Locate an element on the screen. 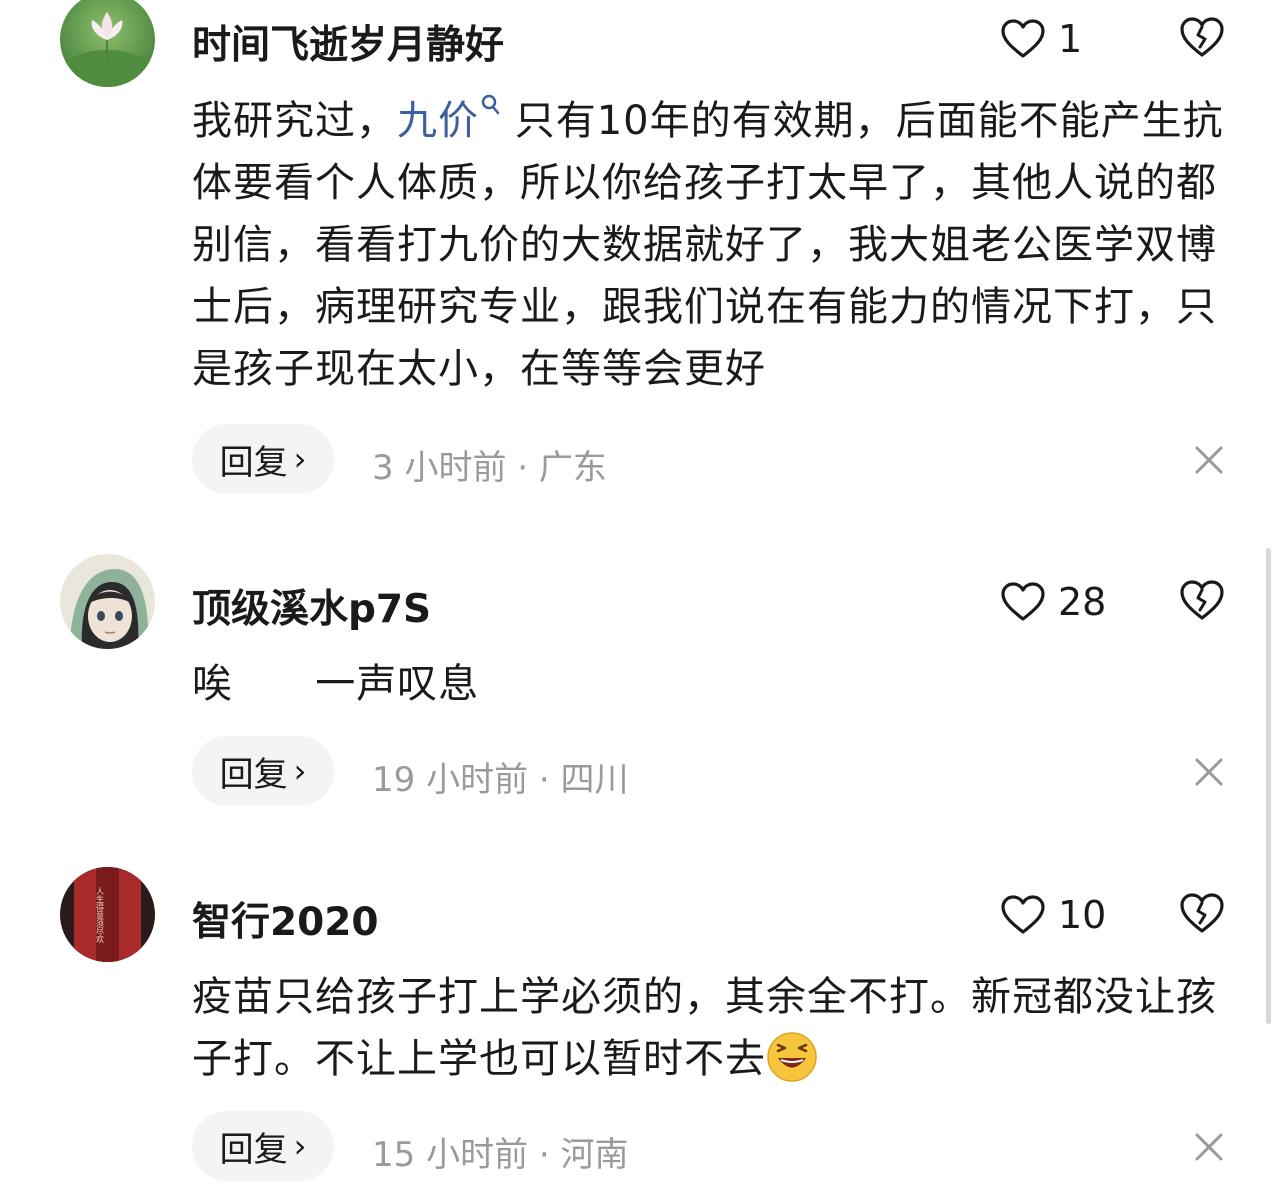 This screenshot has height=1197, width=1280. search-link: 九价 is located at coordinates (449, 119).